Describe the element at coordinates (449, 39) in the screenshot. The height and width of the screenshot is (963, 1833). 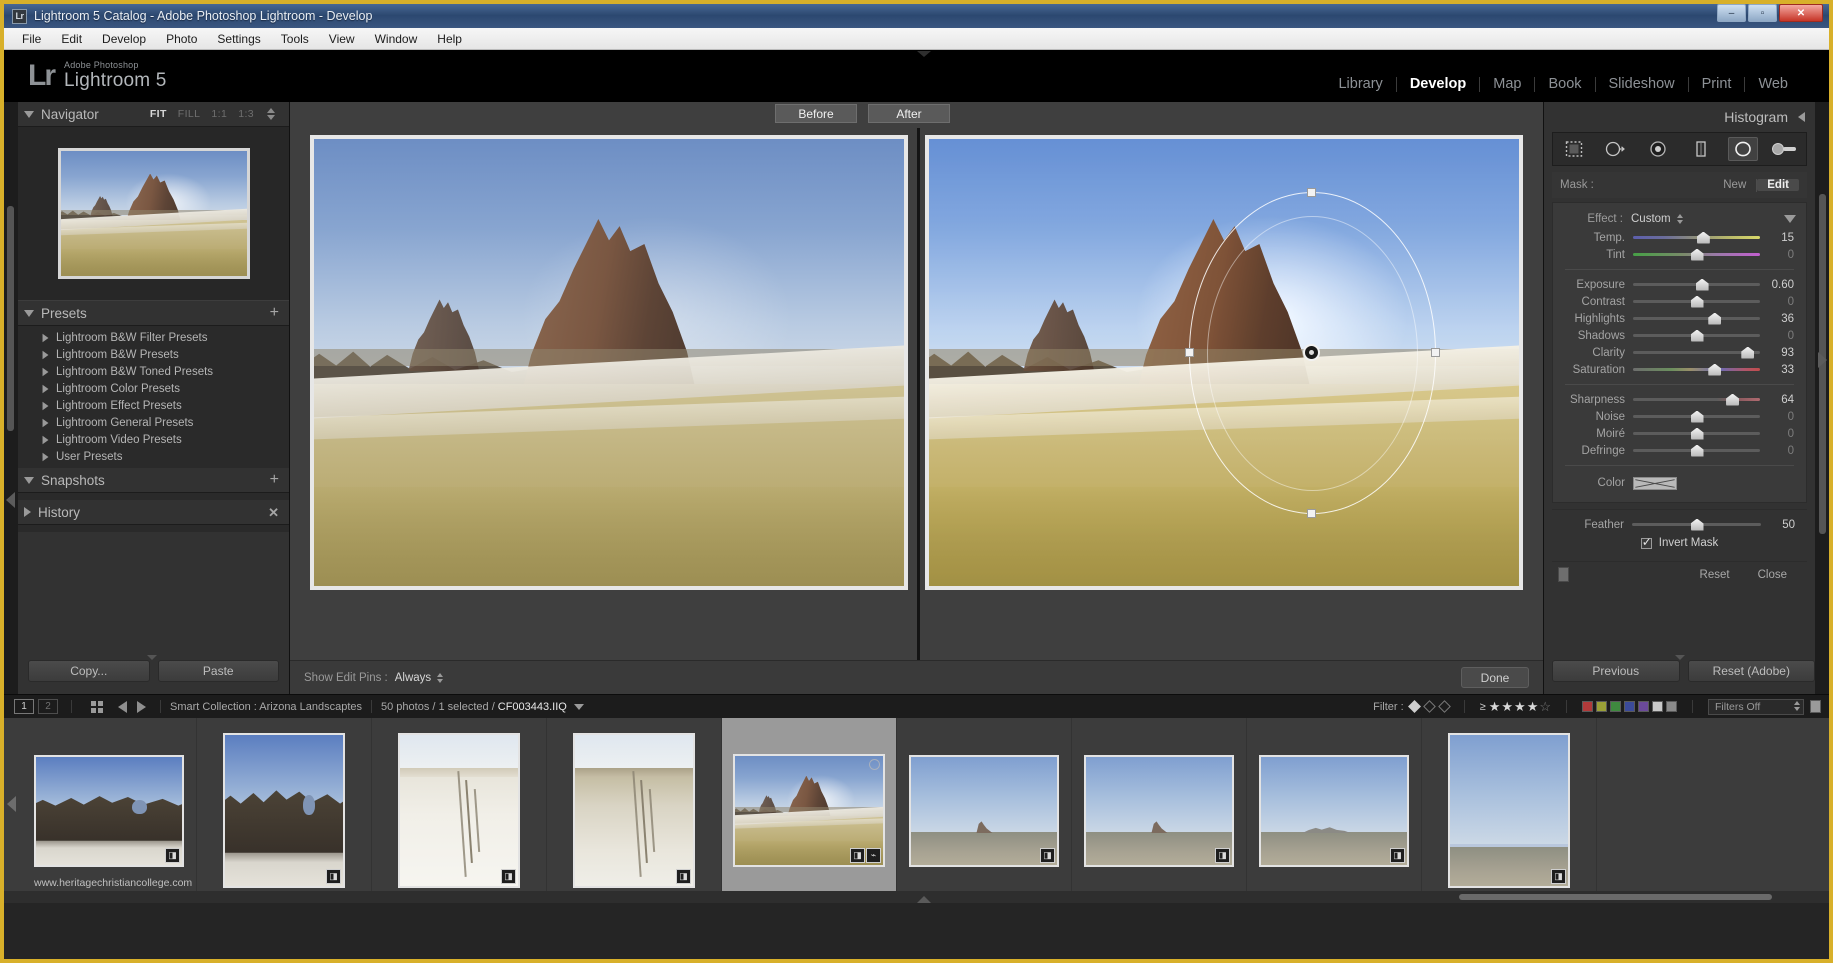
I see `menu-item-help: Help` at that location.